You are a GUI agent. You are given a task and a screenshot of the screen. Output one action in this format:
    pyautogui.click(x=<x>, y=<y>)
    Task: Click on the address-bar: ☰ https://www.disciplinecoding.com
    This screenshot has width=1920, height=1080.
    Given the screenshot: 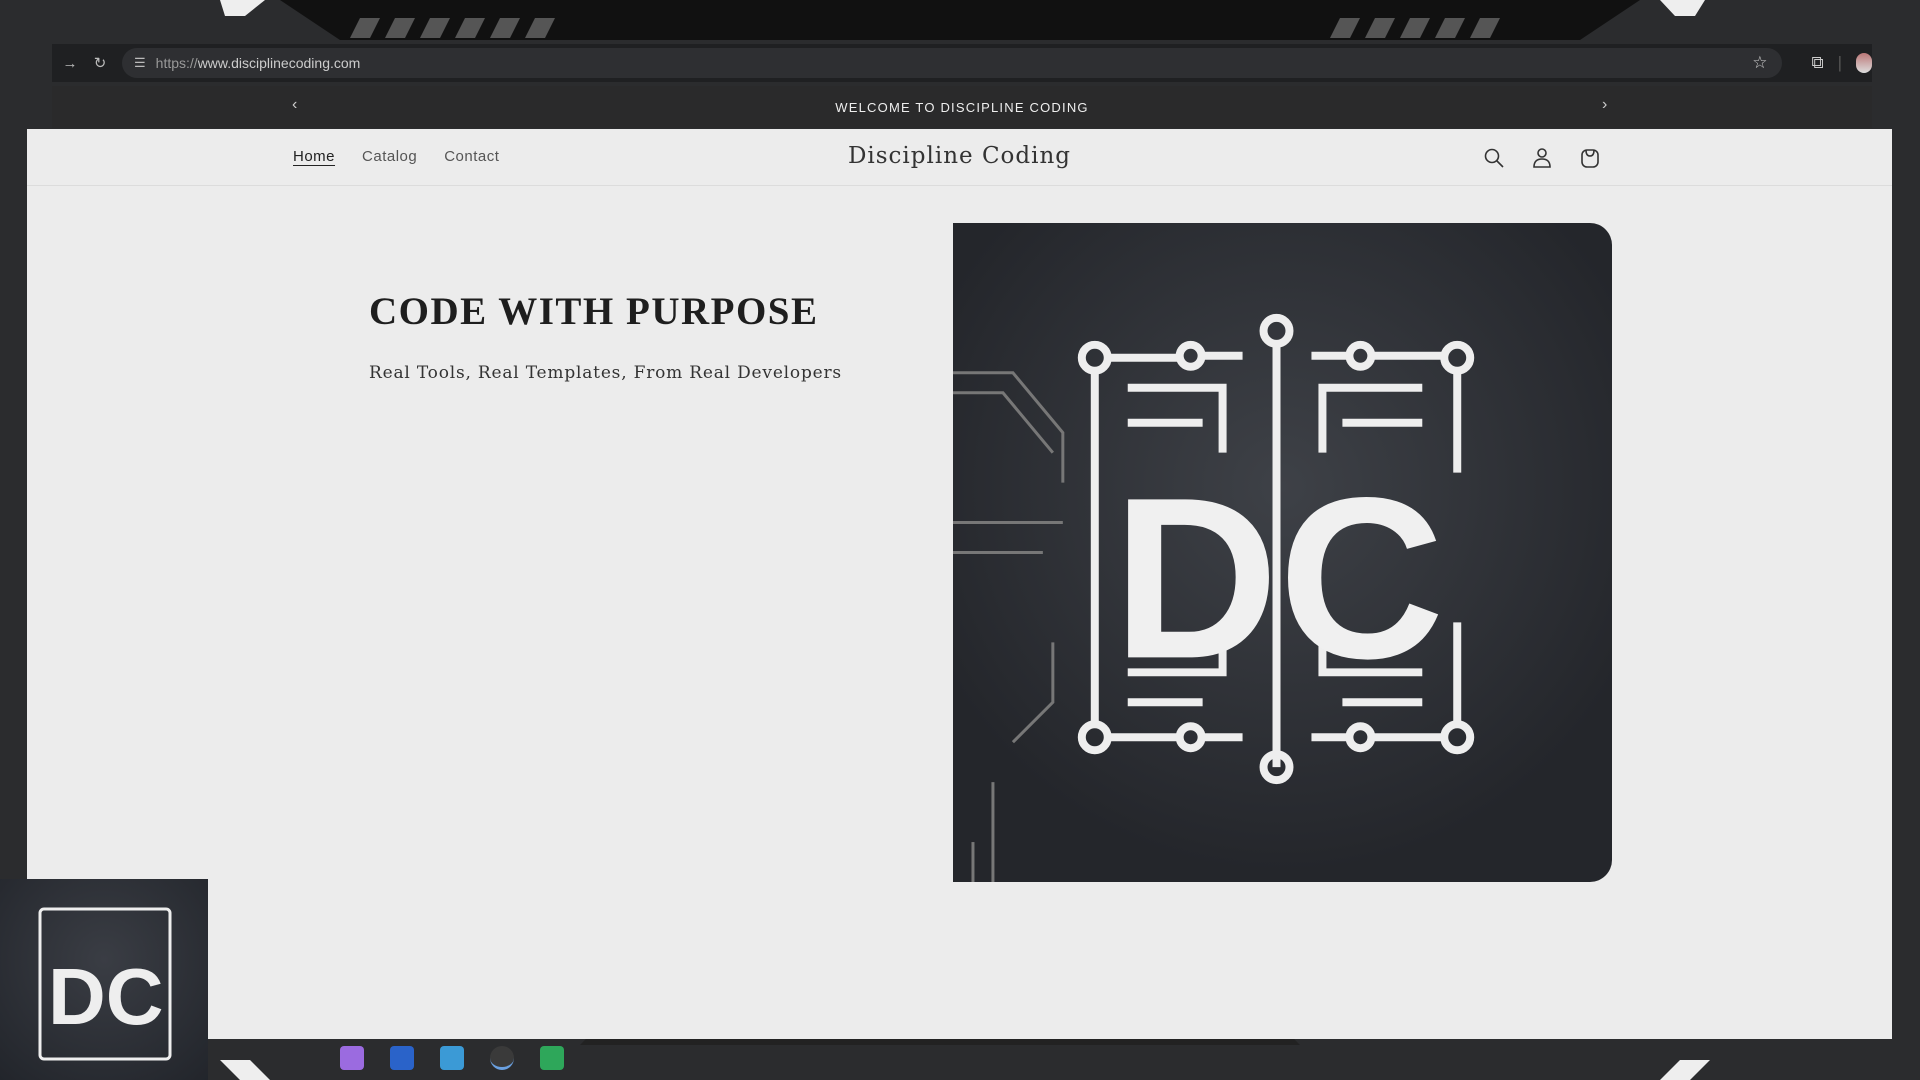 What is the action you would take?
    pyautogui.click(x=952, y=63)
    